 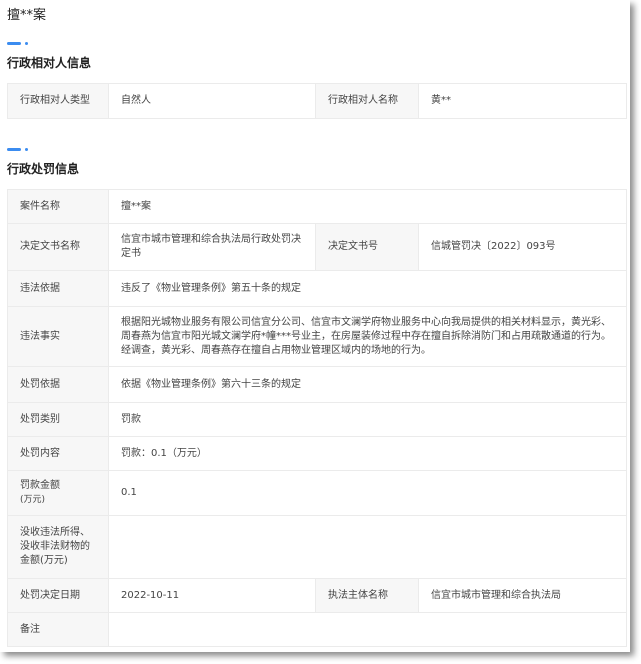 I want to click on party-table: 行政相对人类型 自然人 行政相对人名称 黄**, so click(x=317, y=101).